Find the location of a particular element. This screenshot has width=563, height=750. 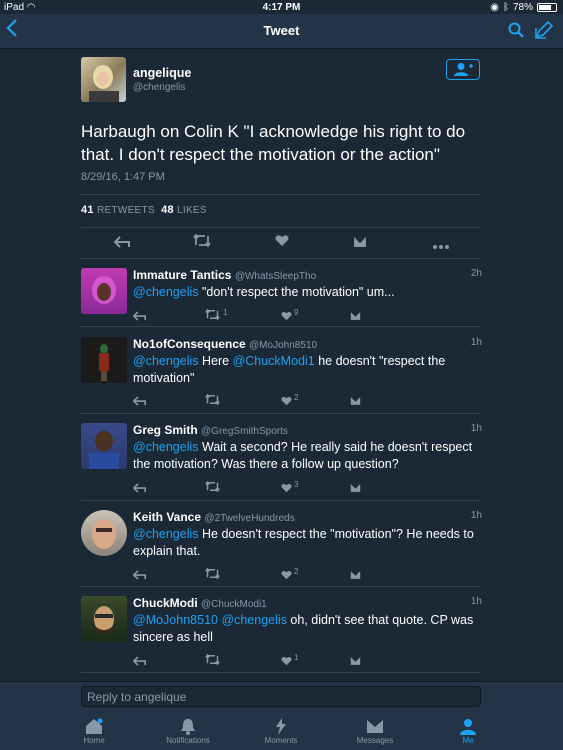

mention-link: @ChuckModi1 is located at coordinates (274, 361).